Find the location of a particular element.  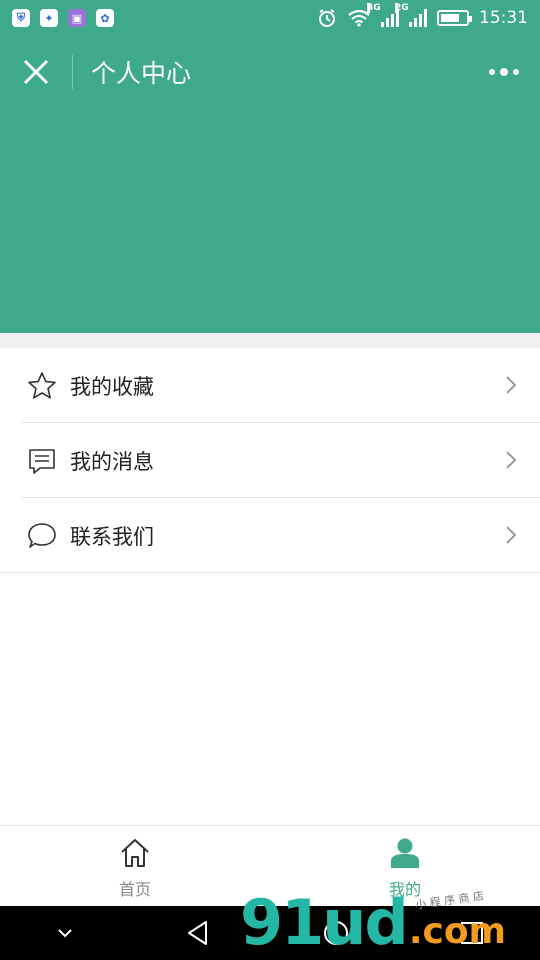

battery-level is located at coordinates (450, 18).